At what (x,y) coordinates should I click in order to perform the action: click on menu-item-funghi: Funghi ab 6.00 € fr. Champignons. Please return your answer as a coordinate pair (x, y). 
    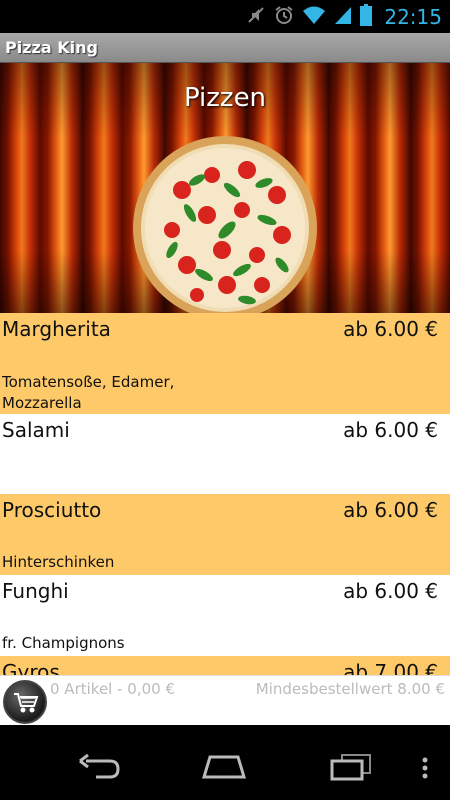
    Looking at the image, I should click on (225, 615).